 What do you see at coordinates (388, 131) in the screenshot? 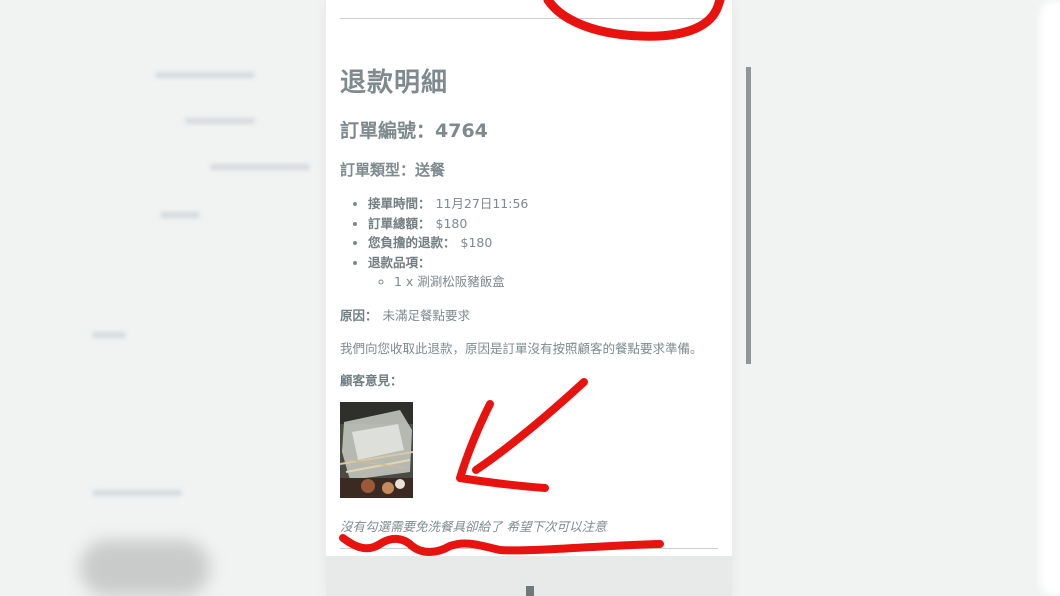
I see `order-number-label: 訂單編號：` at bounding box center [388, 131].